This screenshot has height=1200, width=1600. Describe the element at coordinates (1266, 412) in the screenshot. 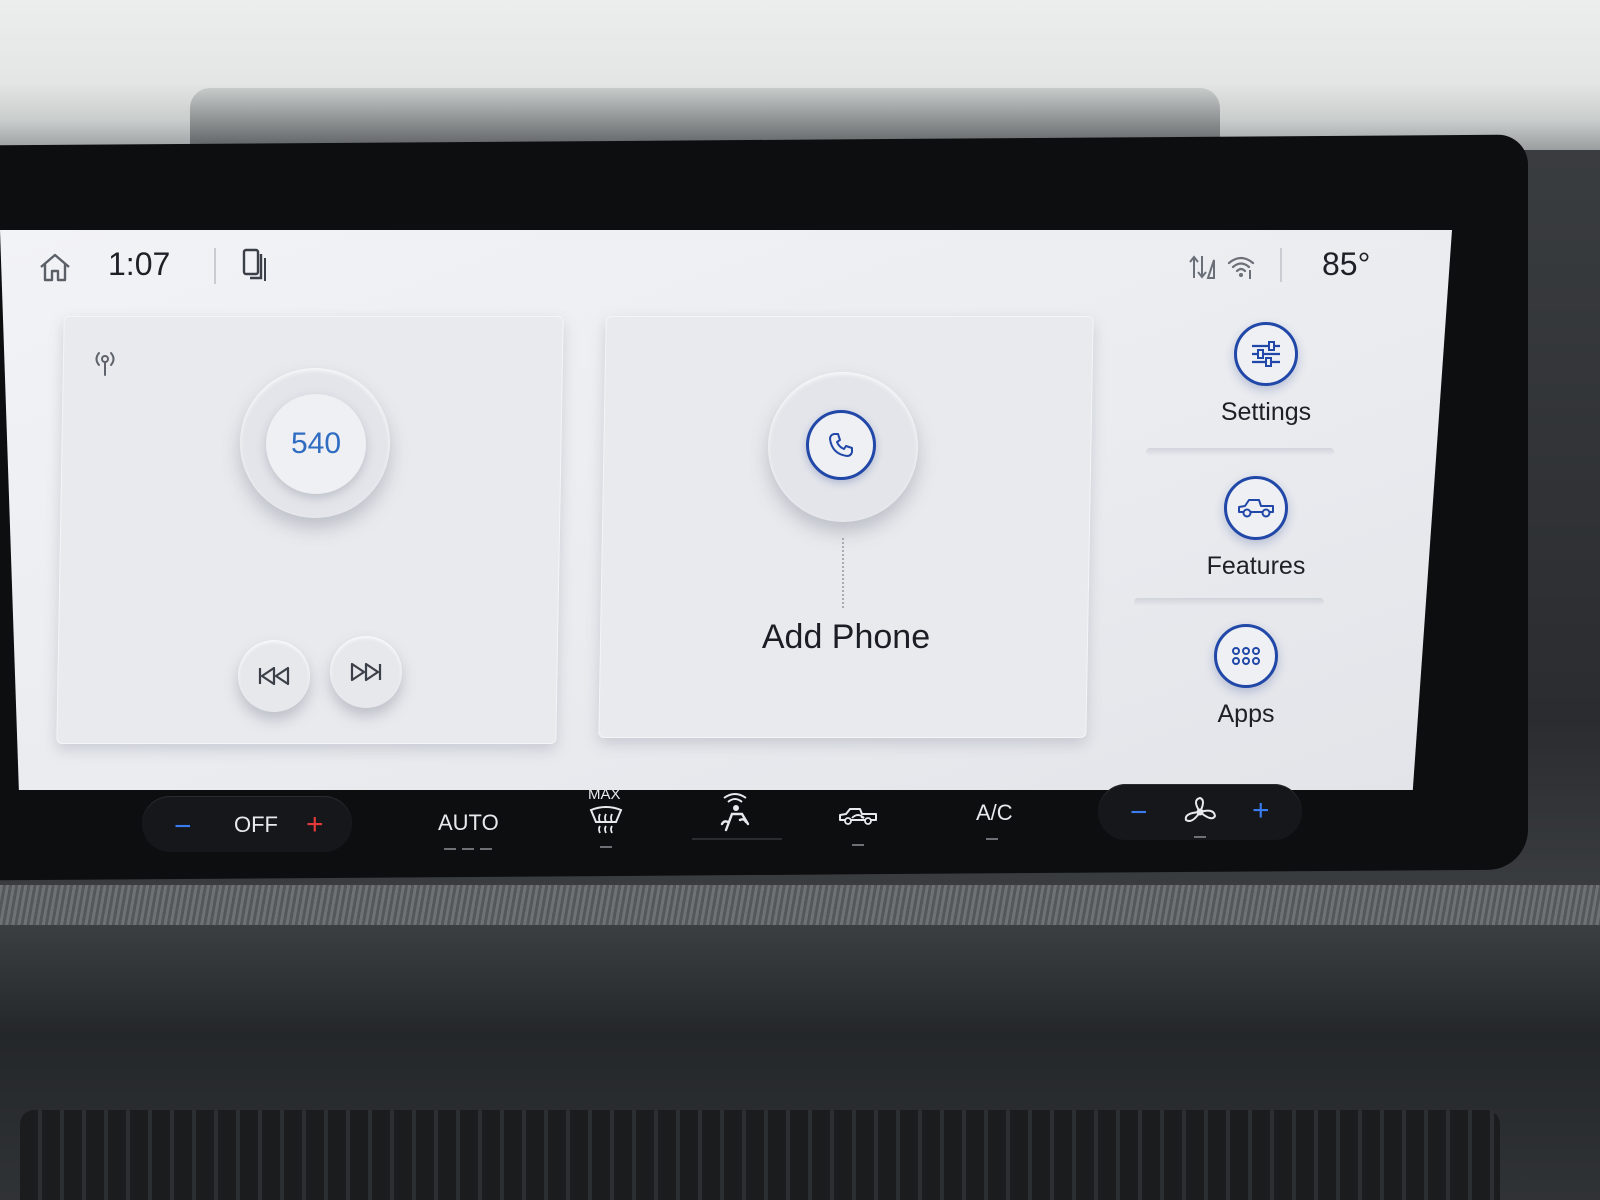

I see `settings-label: Settings` at that location.